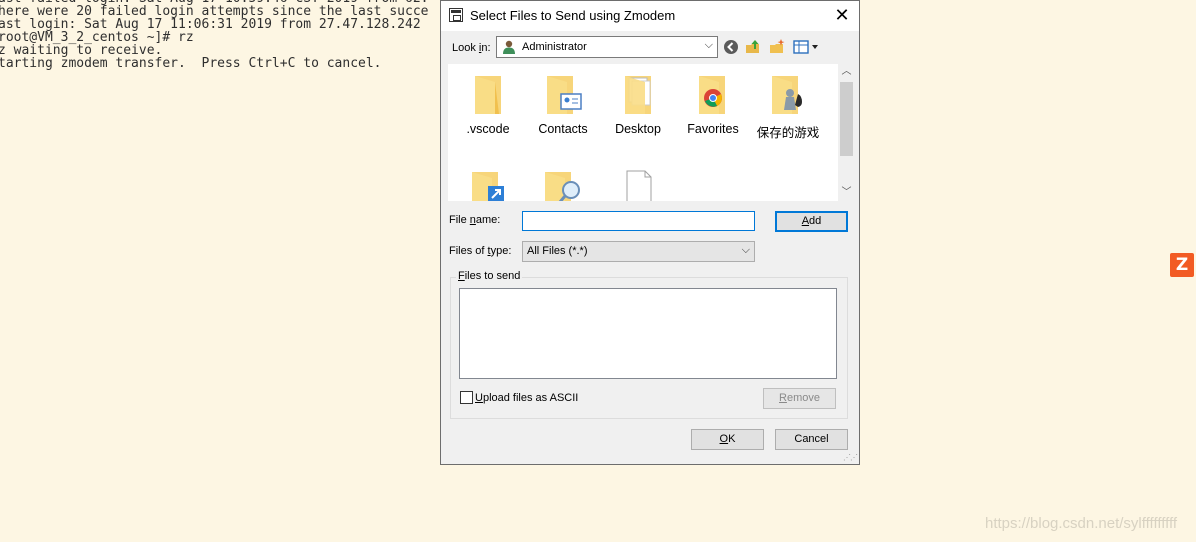 Image resolution: width=1196 pixels, height=542 pixels. Describe the element at coordinates (1081, 523) in the screenshot. I see `watermark-text: https://blog.csdn.net/sylfffffffff` at that location.